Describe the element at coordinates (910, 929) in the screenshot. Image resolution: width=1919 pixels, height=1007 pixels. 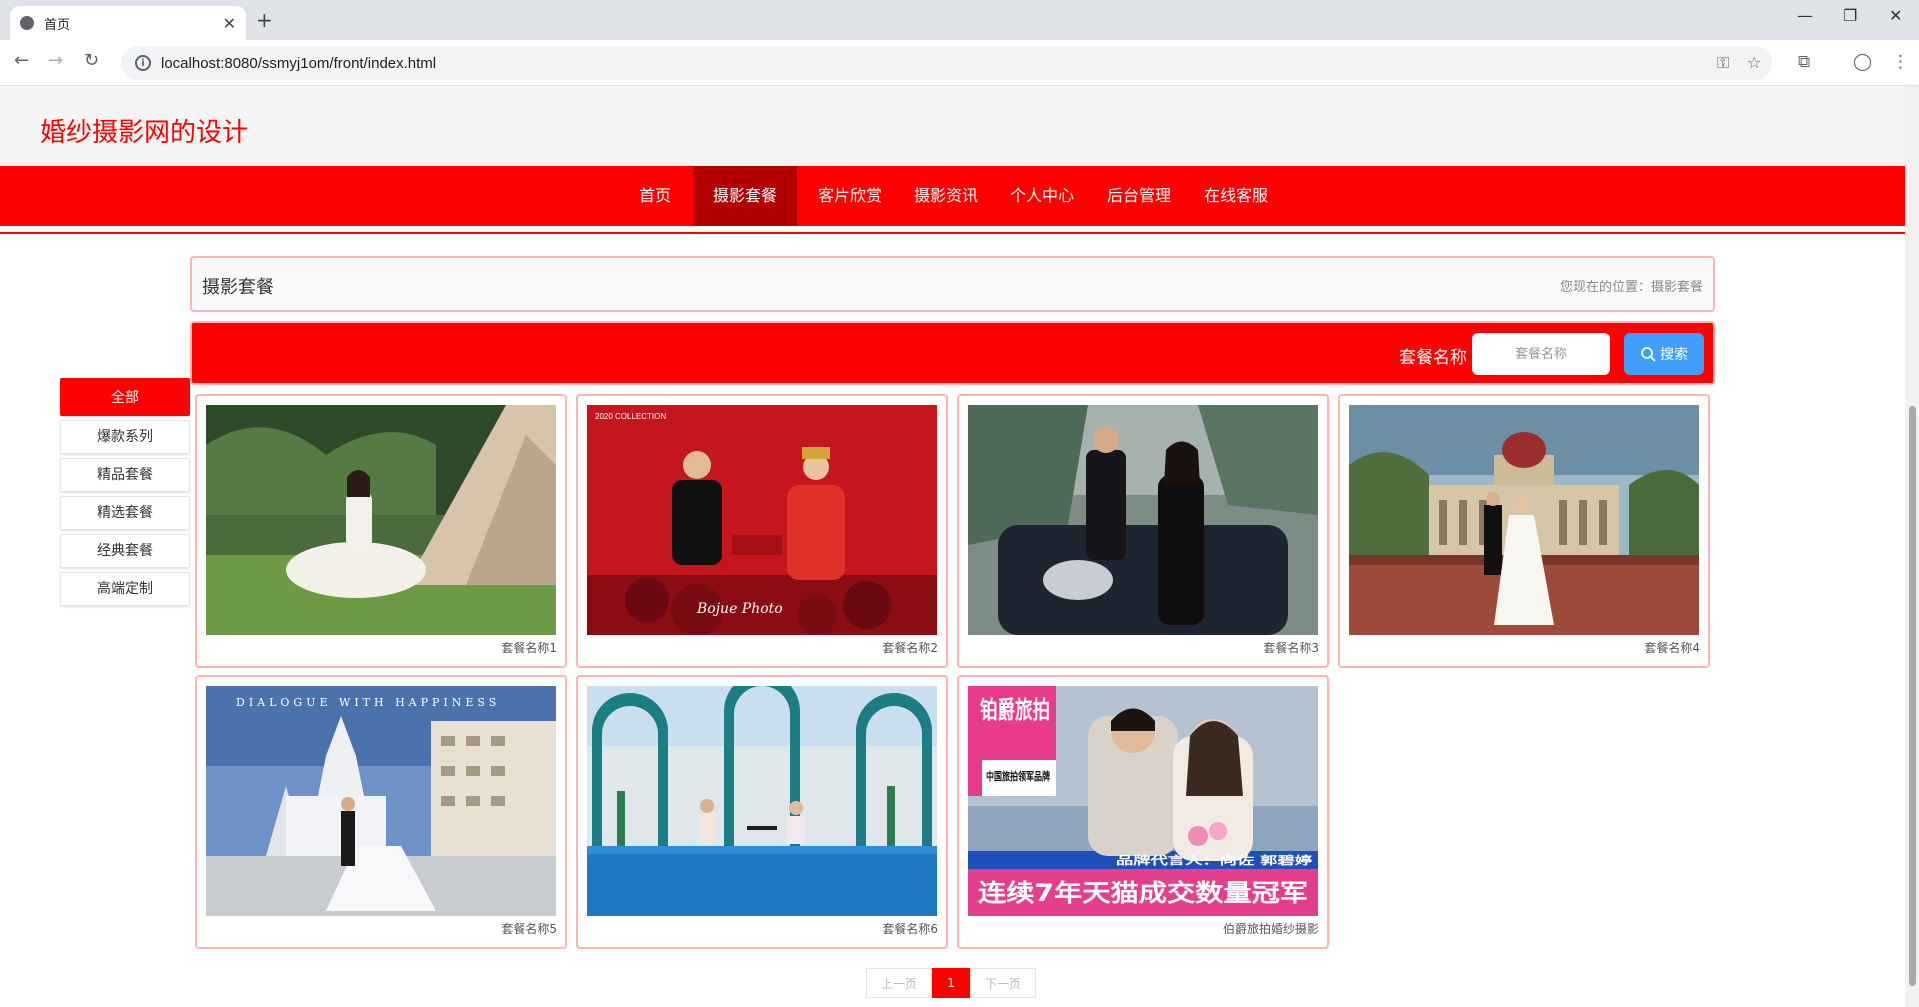
I see `package-name: 套餐名称6` at that location.